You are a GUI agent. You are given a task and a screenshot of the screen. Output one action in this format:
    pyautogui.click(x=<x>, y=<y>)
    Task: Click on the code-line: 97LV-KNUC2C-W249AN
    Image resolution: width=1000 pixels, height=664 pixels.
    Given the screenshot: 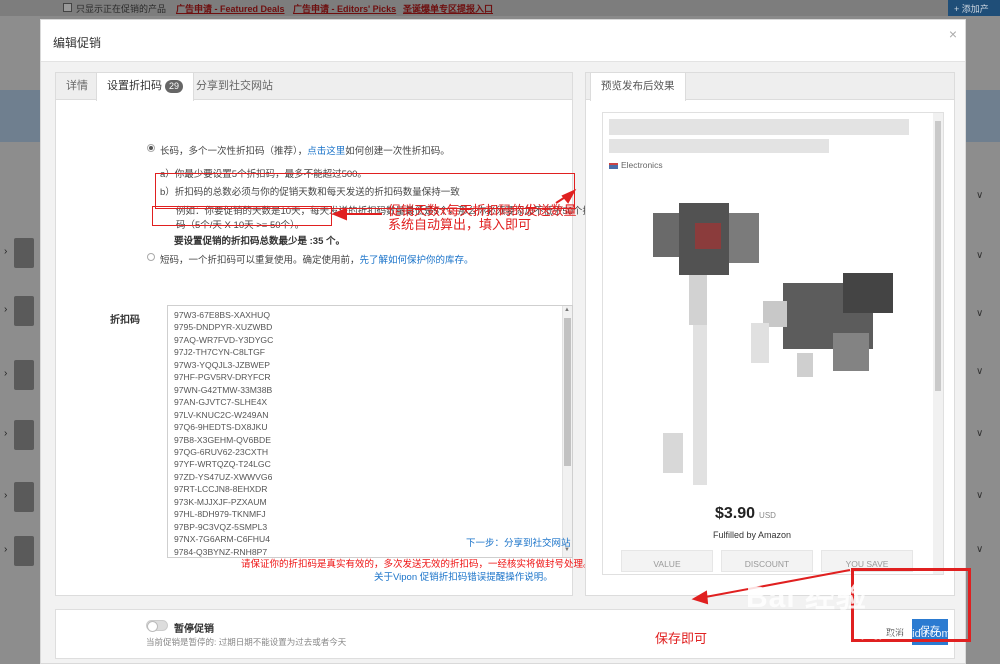 What is the action you would take?
    pyautogui.click(x=221, y=414)
    